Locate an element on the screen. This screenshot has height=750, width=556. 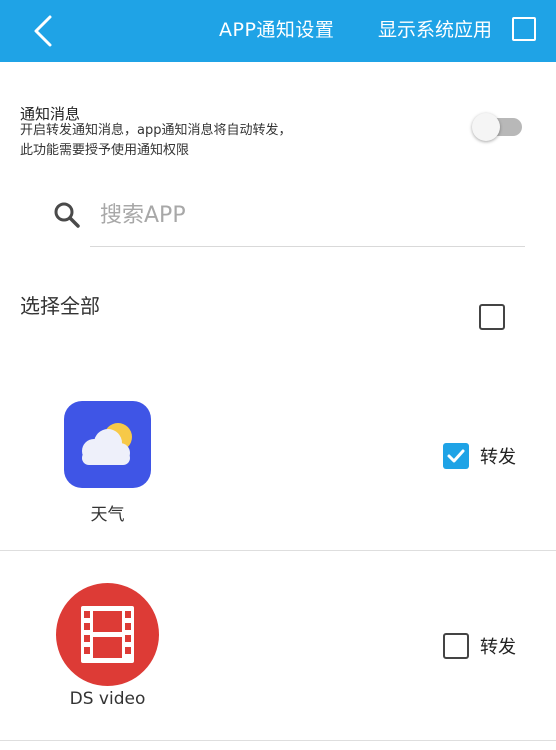
select-all-checkbox is located at coordinates (492, 317).